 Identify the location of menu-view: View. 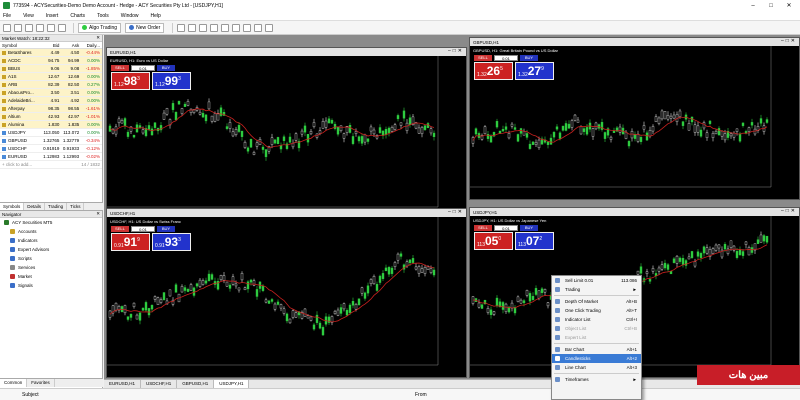
(28, 16).